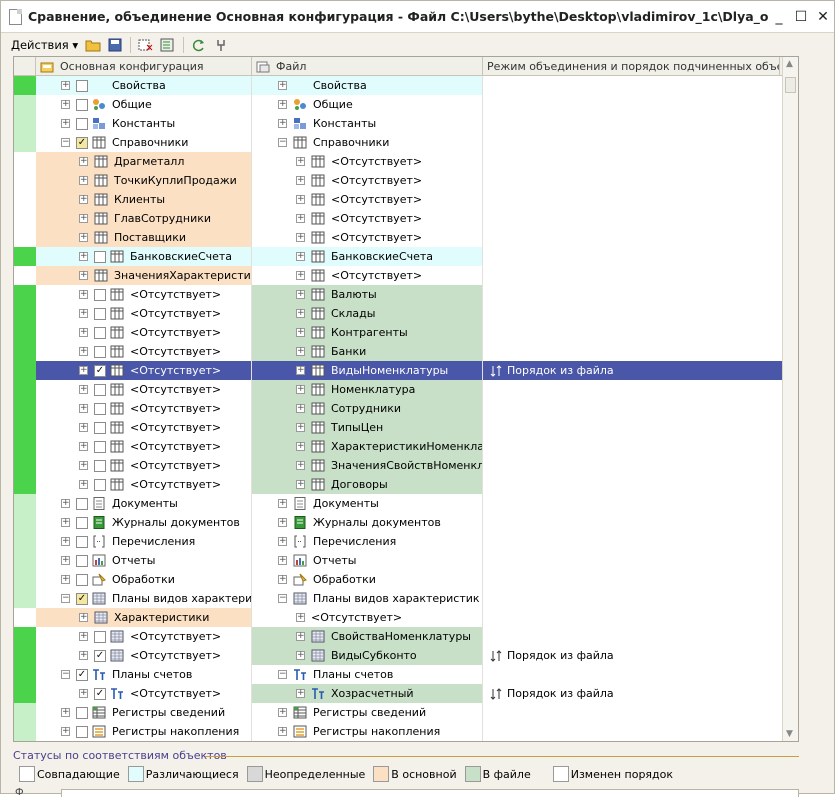 The image size is (835, 798). Describe the element at coordinates (398, 408) in the screenshot. I see `table-row: + <Отсутствует> + Сотрудники` at that location.